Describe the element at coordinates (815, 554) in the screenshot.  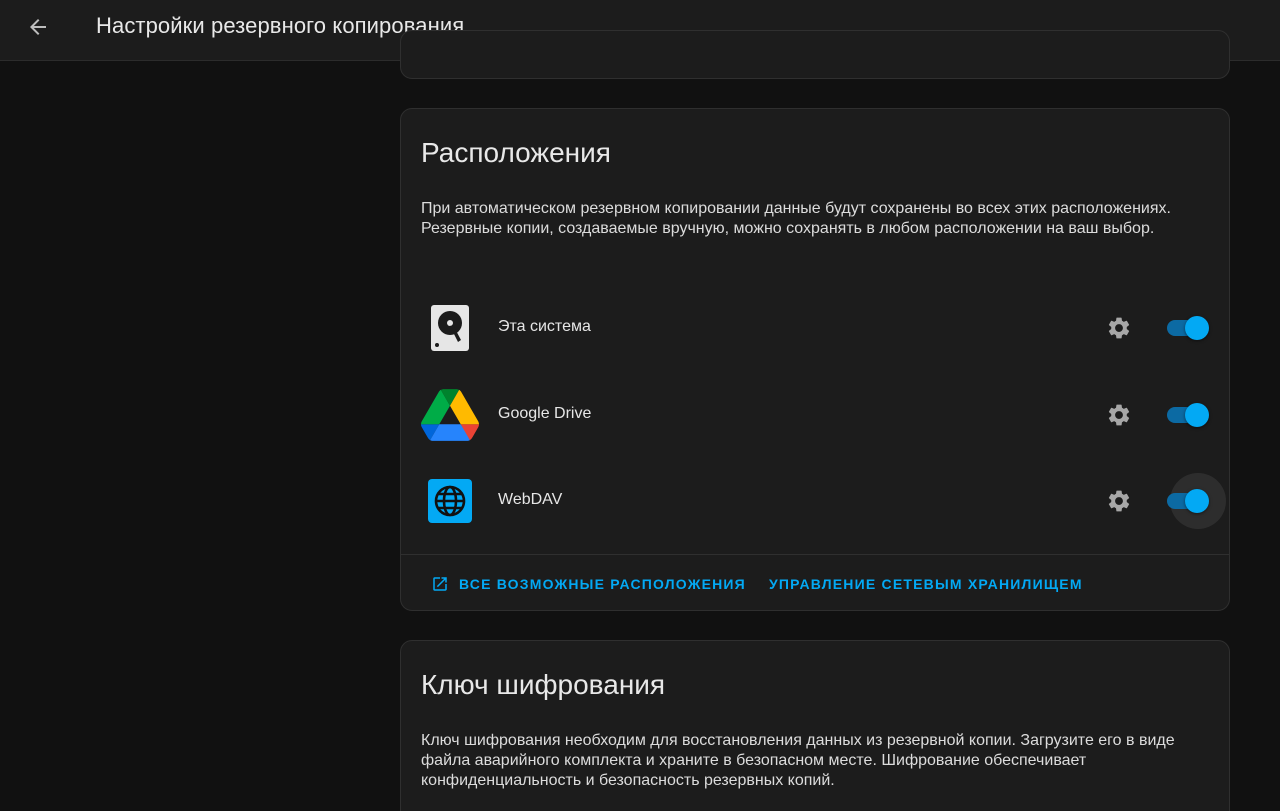
I see `card-actions-divider` at that location.